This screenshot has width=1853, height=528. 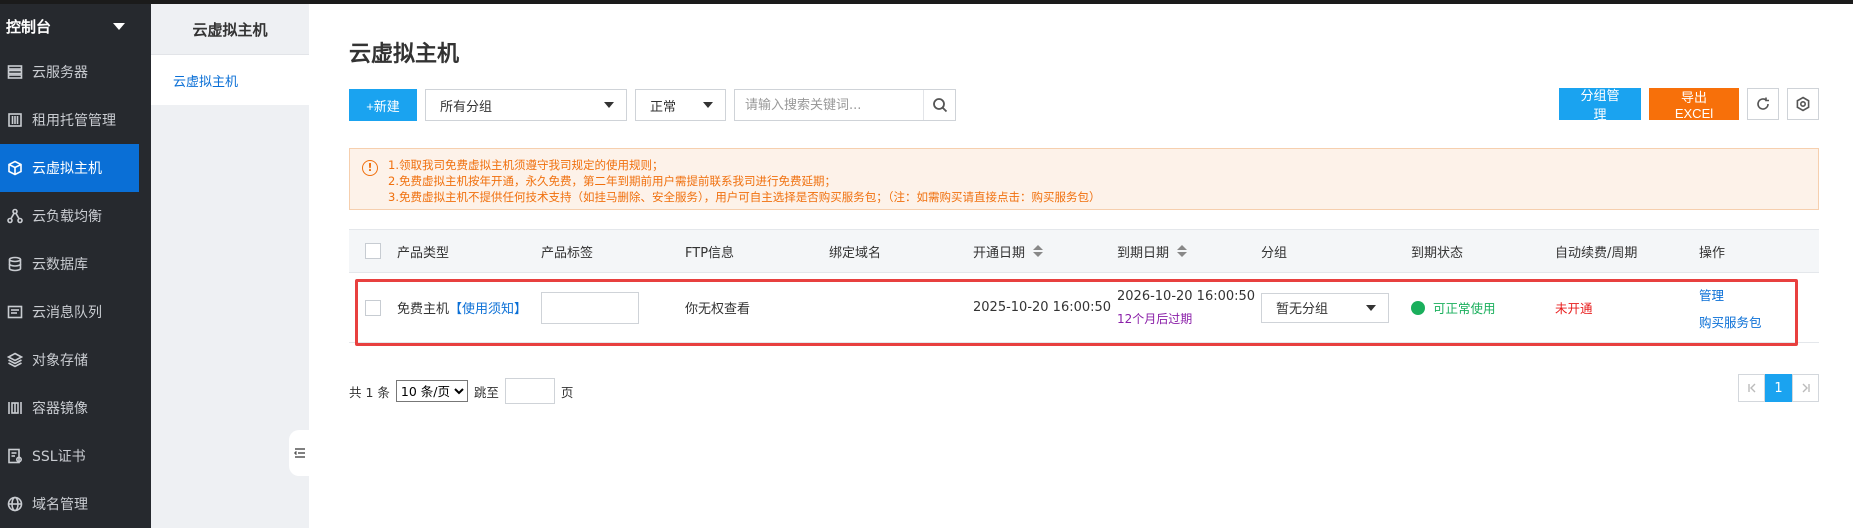 I want to click on header-product-type: 产品类型, so click(x=423, y=253).